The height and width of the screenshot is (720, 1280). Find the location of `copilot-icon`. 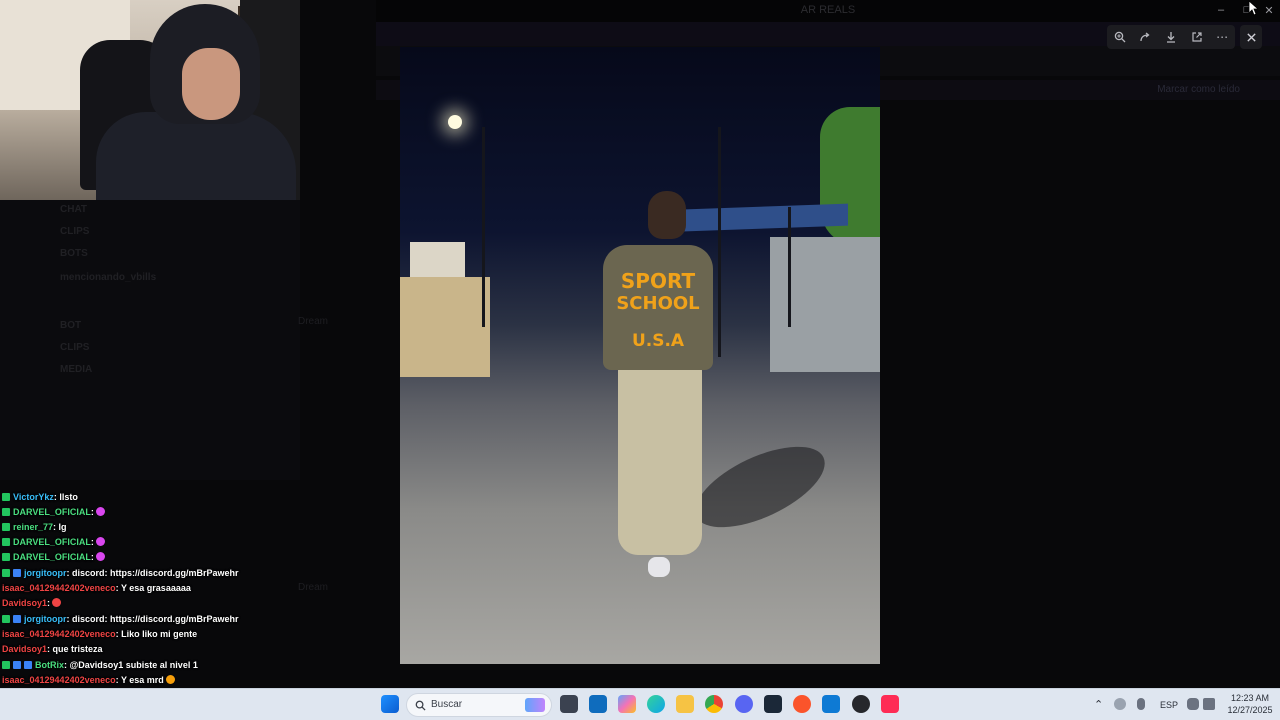

copilot-icon is located at coordinates (627, 704).